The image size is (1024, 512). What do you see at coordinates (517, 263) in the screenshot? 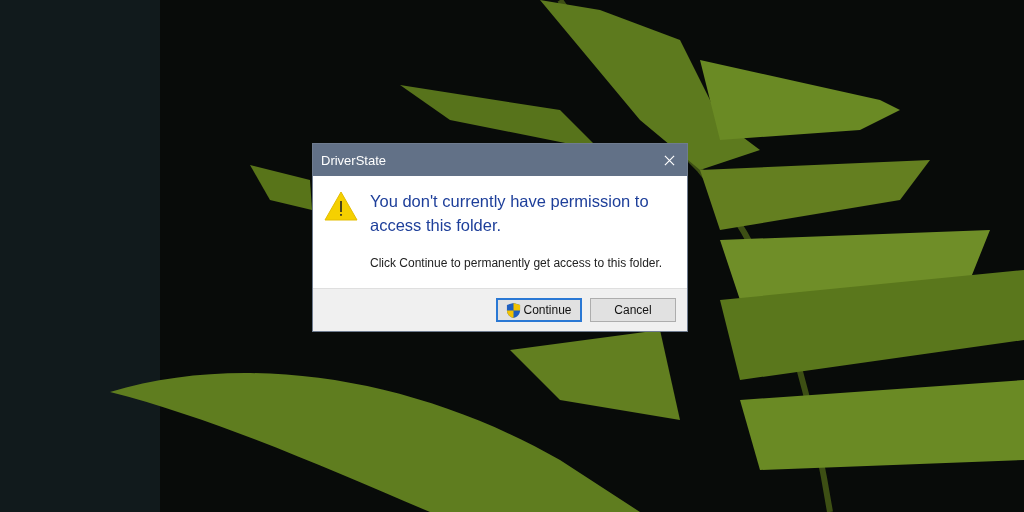
I see `dialog-message: Click Continue to permanently get access to this folder.` at bounding box center [517, 263].